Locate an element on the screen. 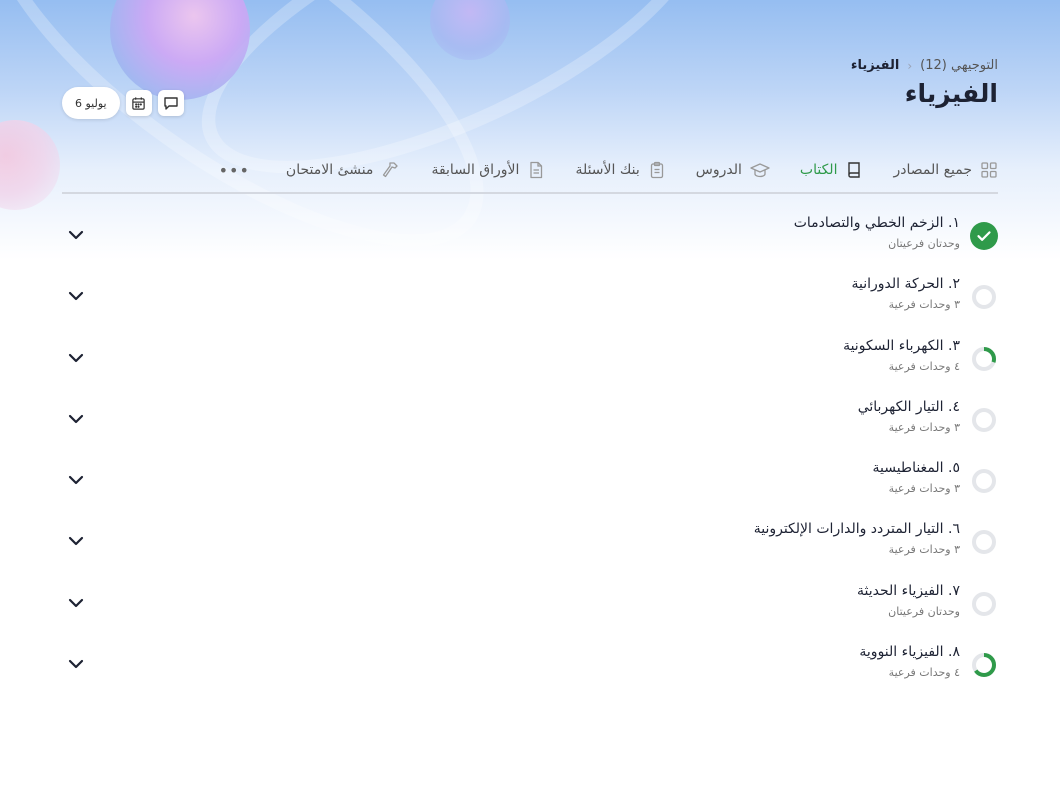  chapter-text: ٧. الفيزياء الحديثة وحدتان فرعيتان is located at coordinates (908, 600).